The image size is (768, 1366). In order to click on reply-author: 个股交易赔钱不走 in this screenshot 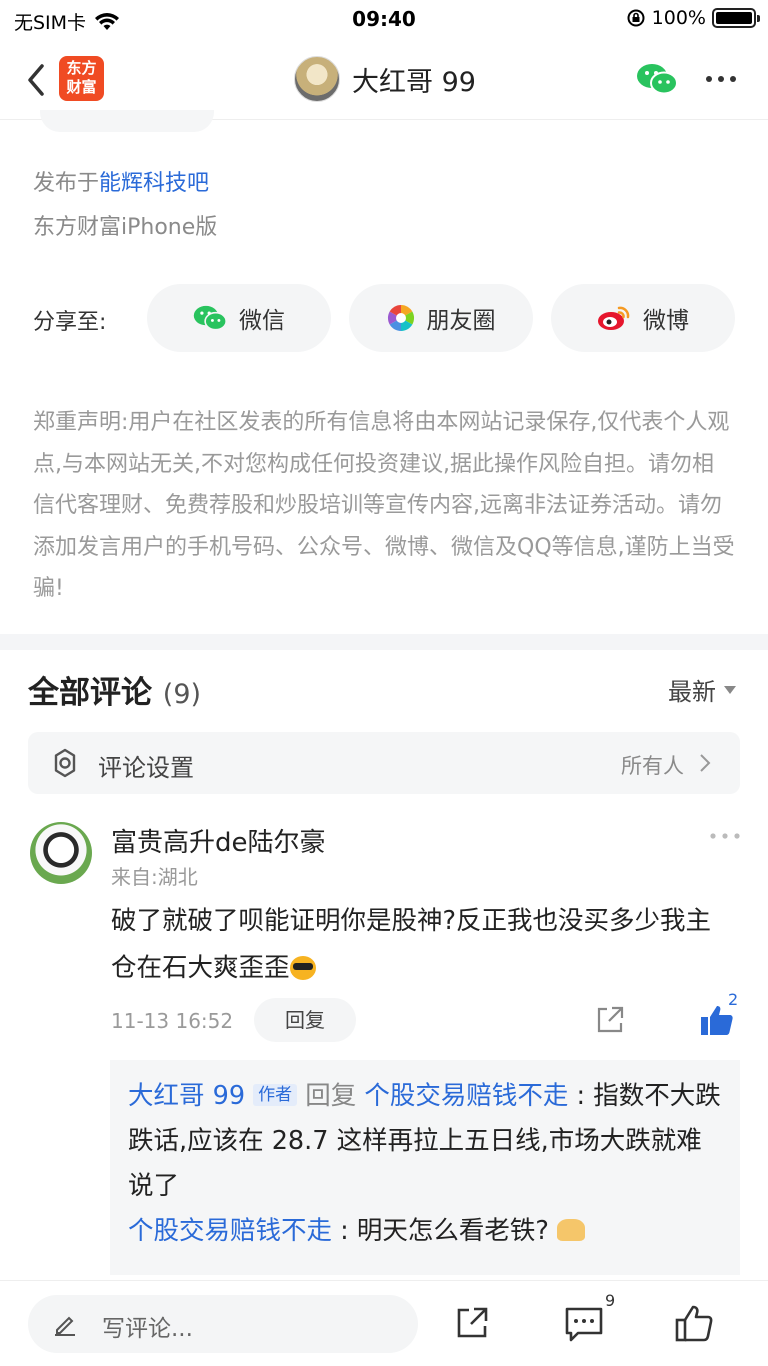, I will do `click(230, 1231)`.